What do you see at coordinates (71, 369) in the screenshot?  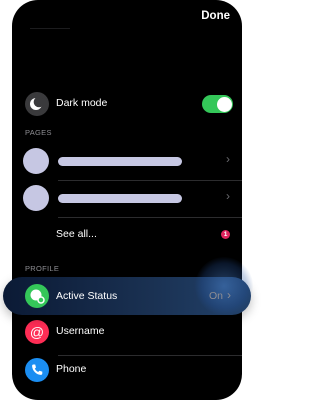 I see `phone-label: Phone` at bounding box center [71, 369].